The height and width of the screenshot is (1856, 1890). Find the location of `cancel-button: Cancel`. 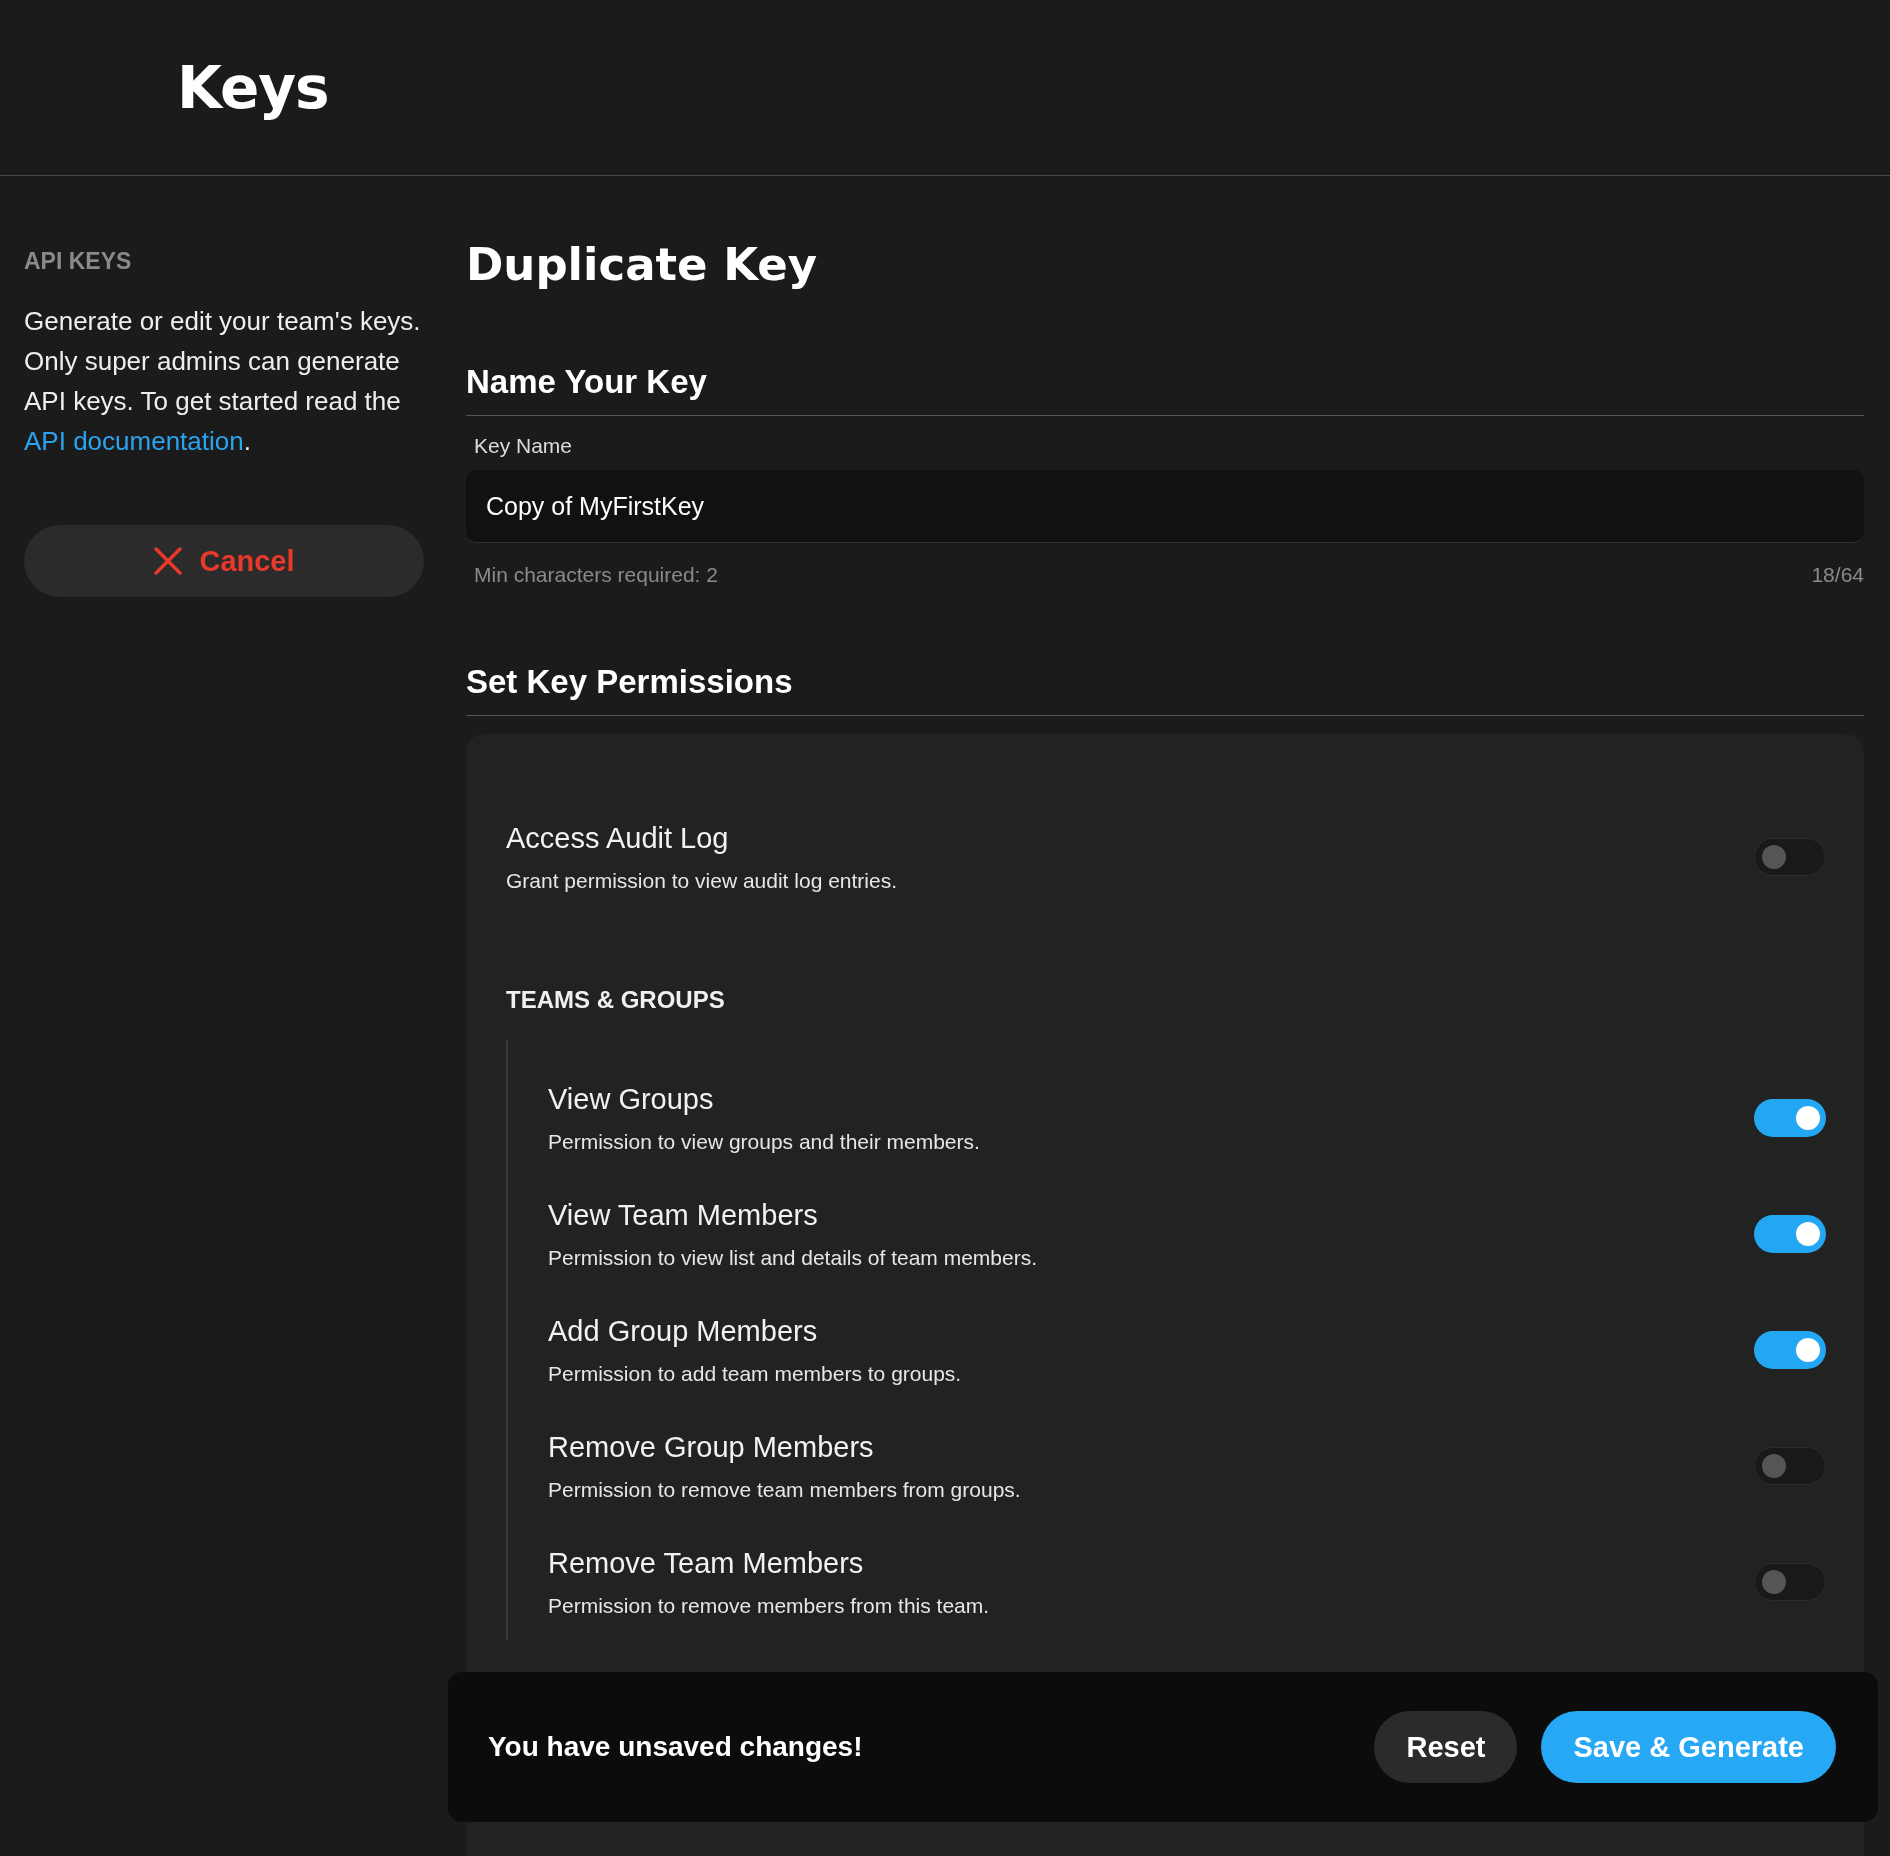

cancel-button: Cancel is located at coordinates (224, 561).